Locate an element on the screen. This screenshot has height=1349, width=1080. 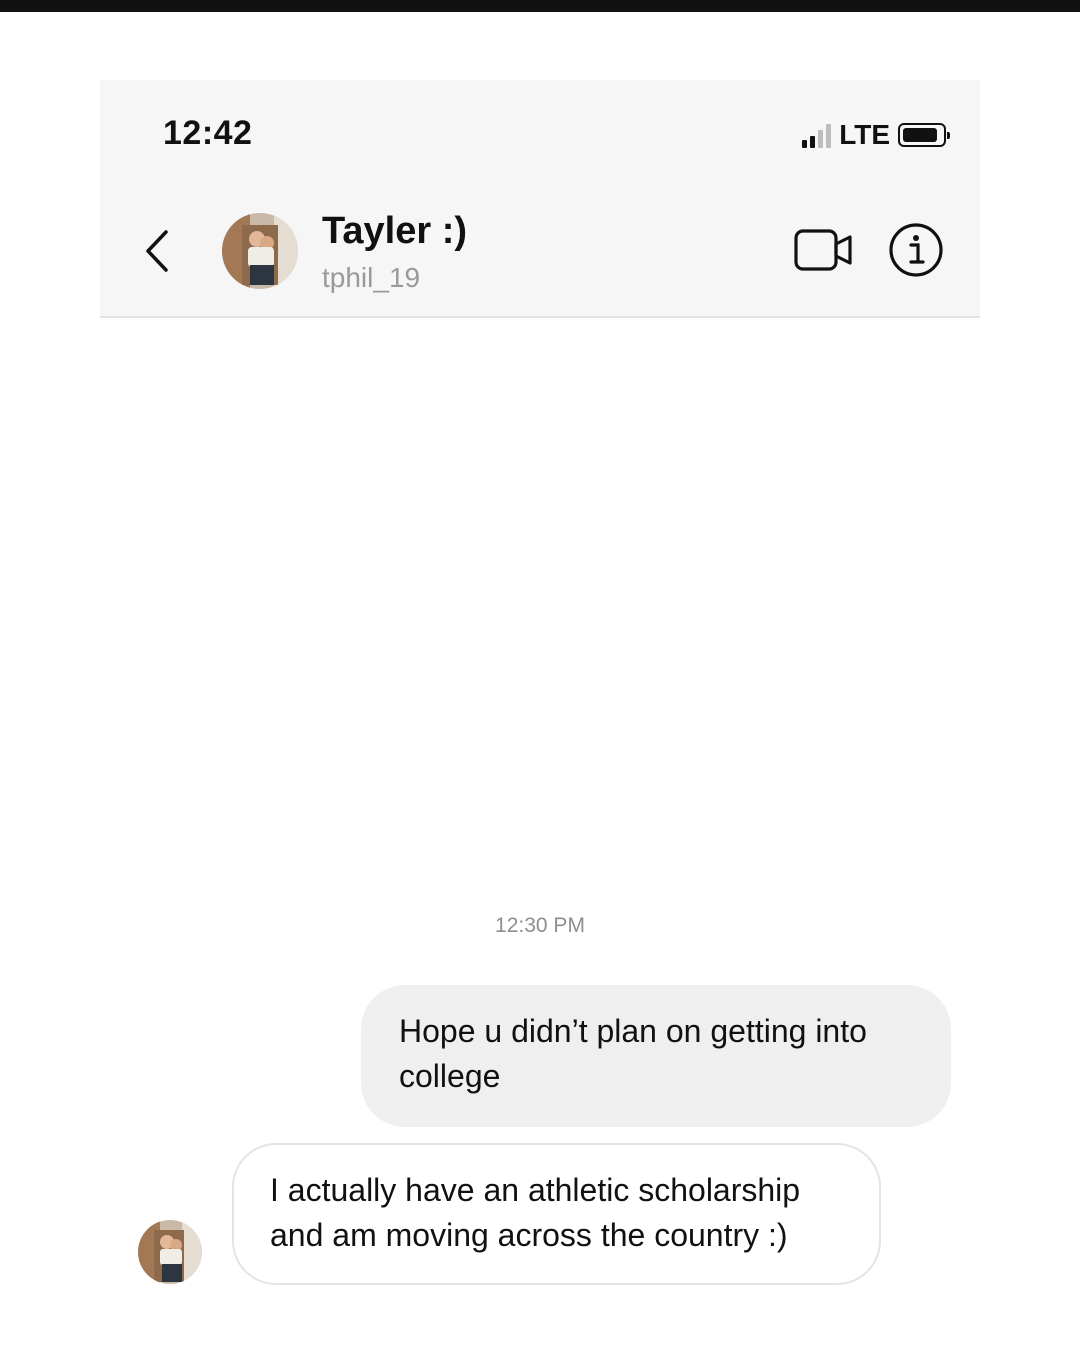
status-indicators: LTE is located at coordinates (876, 135).